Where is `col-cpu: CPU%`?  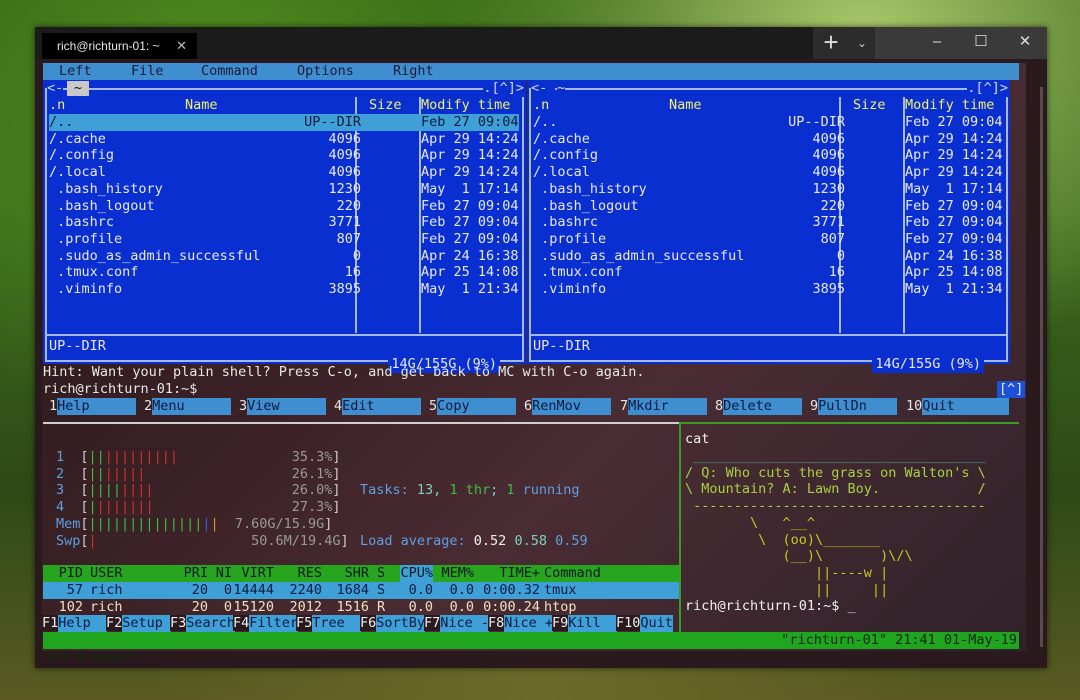 col-cpu: CPU% is located at coordinates (416, 573).